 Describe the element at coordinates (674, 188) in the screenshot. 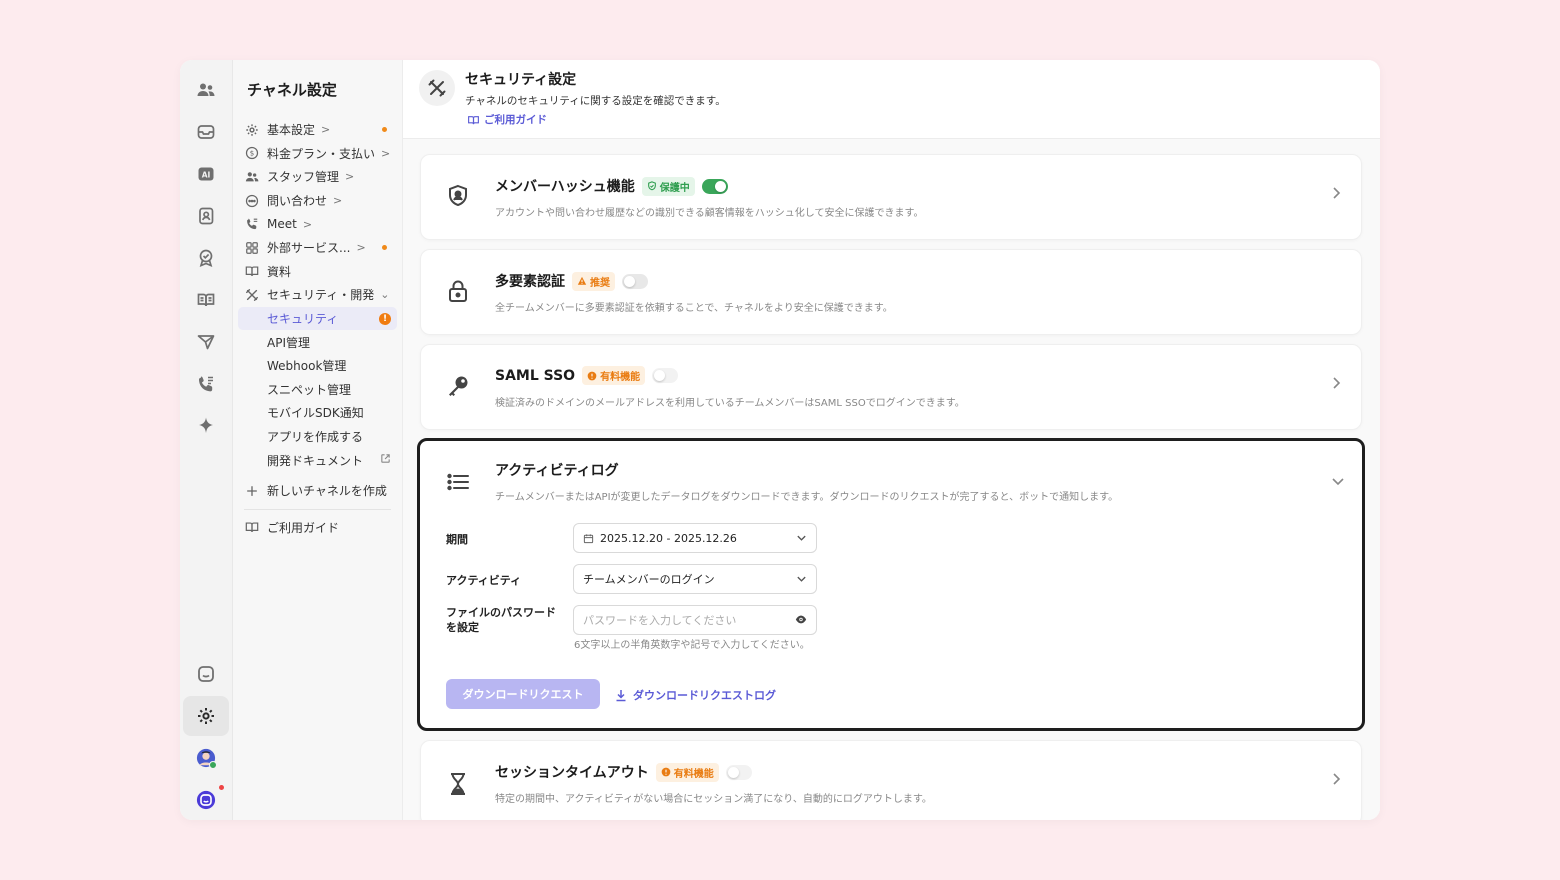

I see `badge-label: 保護中` at that location.